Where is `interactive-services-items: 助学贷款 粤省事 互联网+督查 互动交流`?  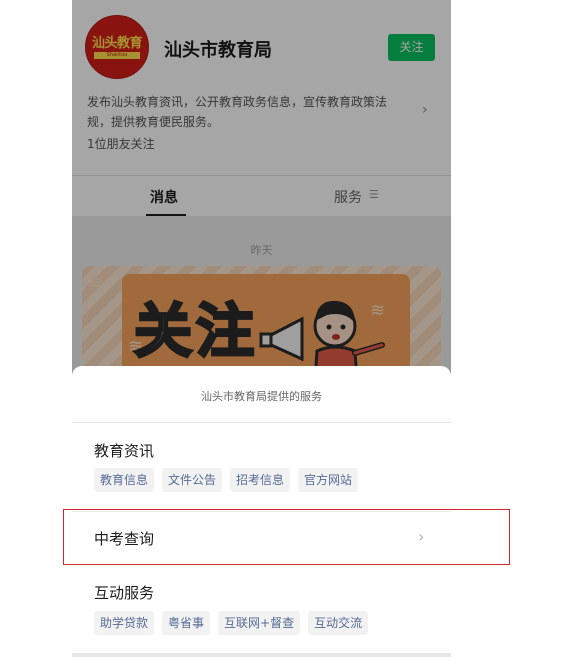 interactive-services-items: 助学贷款 粤省事 互联网+督查 互动交流 is located at coordinates (231, 623).